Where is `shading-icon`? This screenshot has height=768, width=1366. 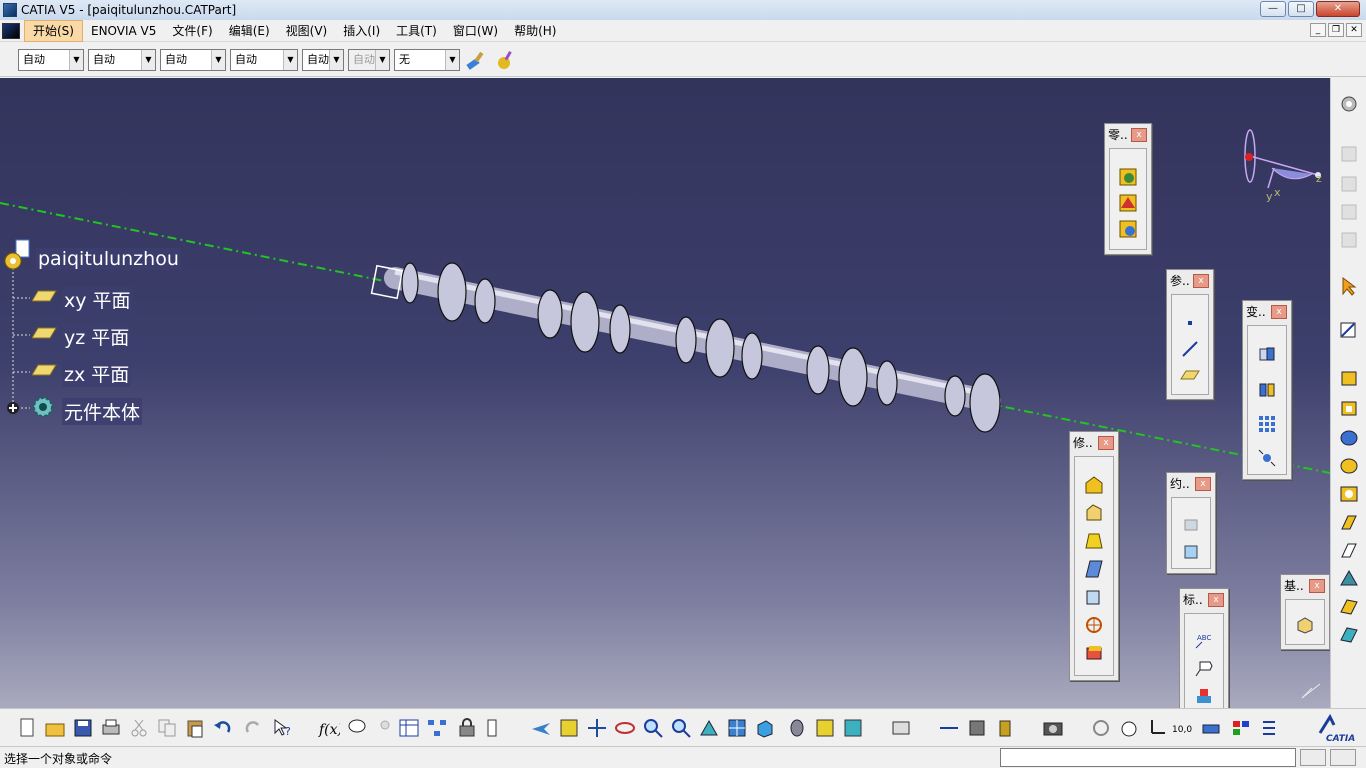
shading-icon is located at coordinates (797, 728).